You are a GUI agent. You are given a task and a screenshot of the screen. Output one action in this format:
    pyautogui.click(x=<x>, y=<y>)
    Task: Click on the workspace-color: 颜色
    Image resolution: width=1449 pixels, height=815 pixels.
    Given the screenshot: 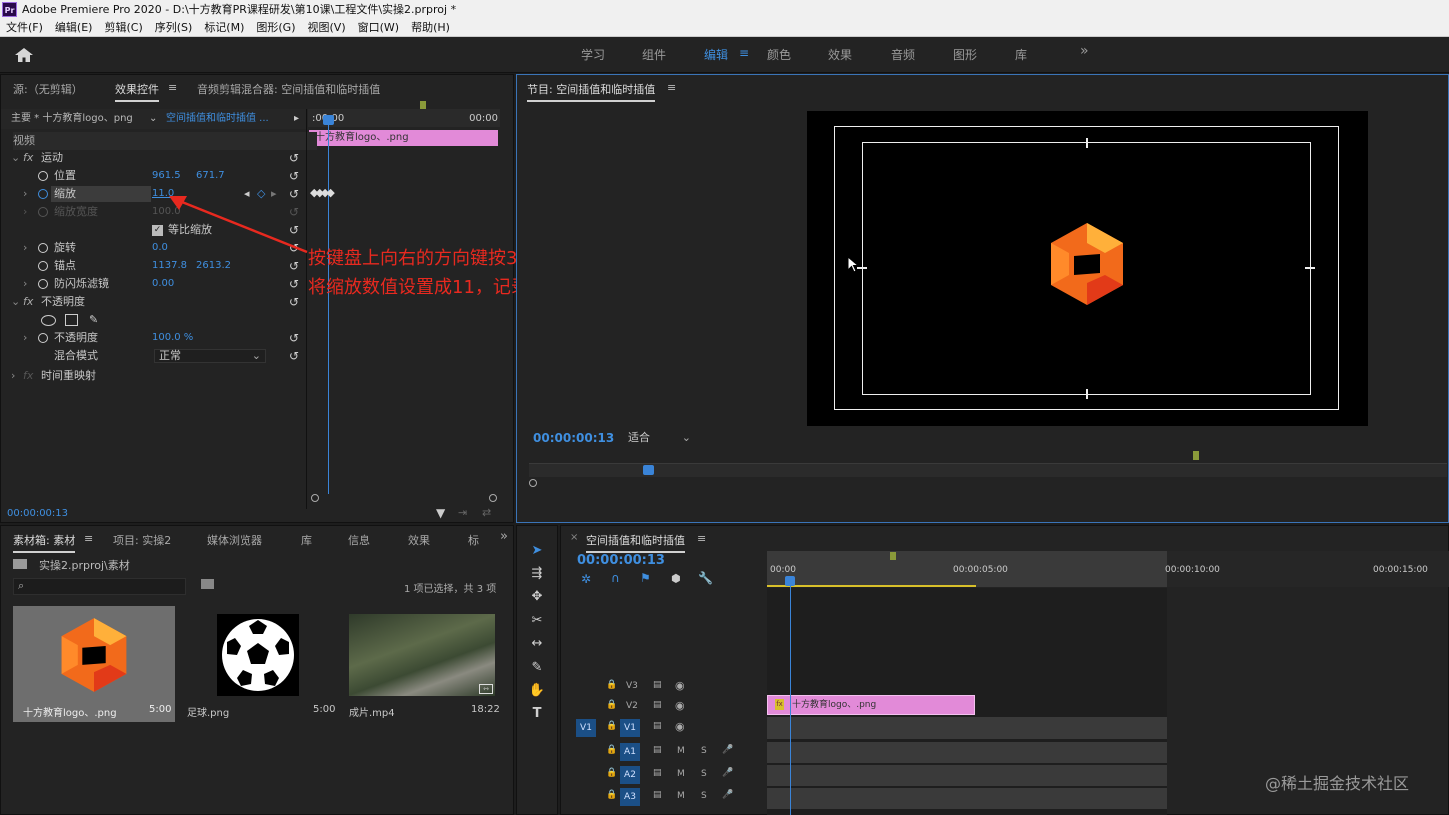 What is the action you would take?
    pyautogui.click(x=779, y=54)
    